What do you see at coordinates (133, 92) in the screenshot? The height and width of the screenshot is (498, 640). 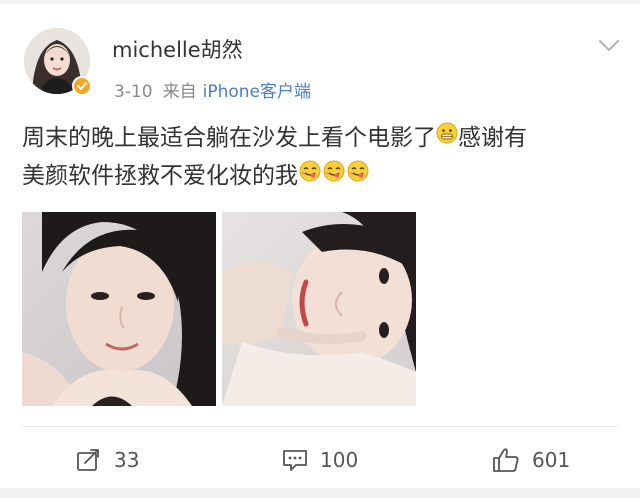 I see `post-date: 3-10` at bounding box center [133, 92].